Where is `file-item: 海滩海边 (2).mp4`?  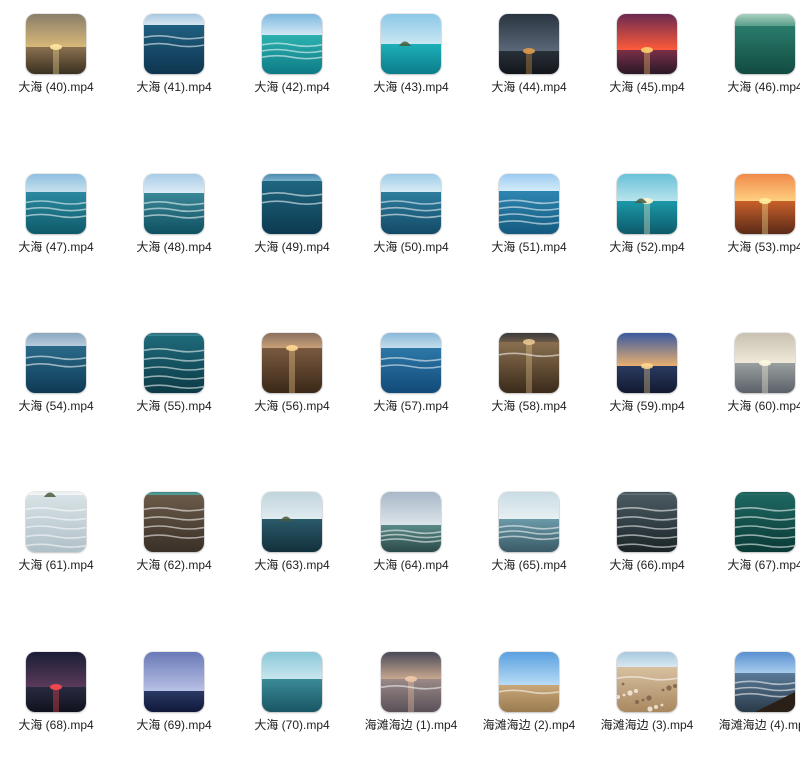
file-item: 海滩海边 (2).mp4 is located at coordinates (529, 703).